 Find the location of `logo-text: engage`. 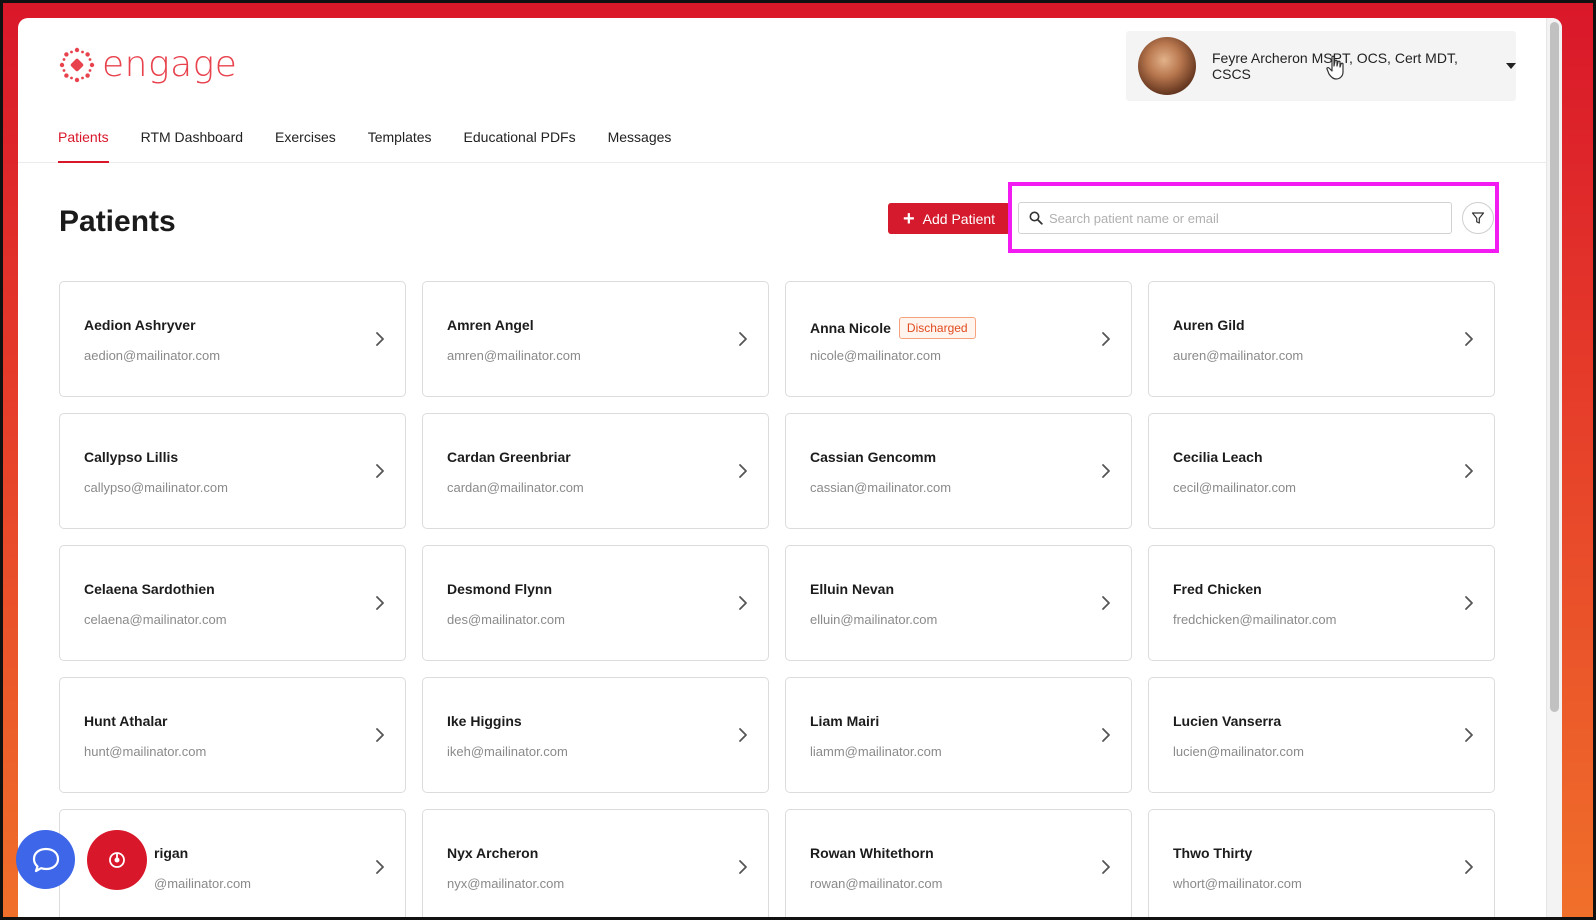

logo-text: engage is located at coordinates (170, 64).